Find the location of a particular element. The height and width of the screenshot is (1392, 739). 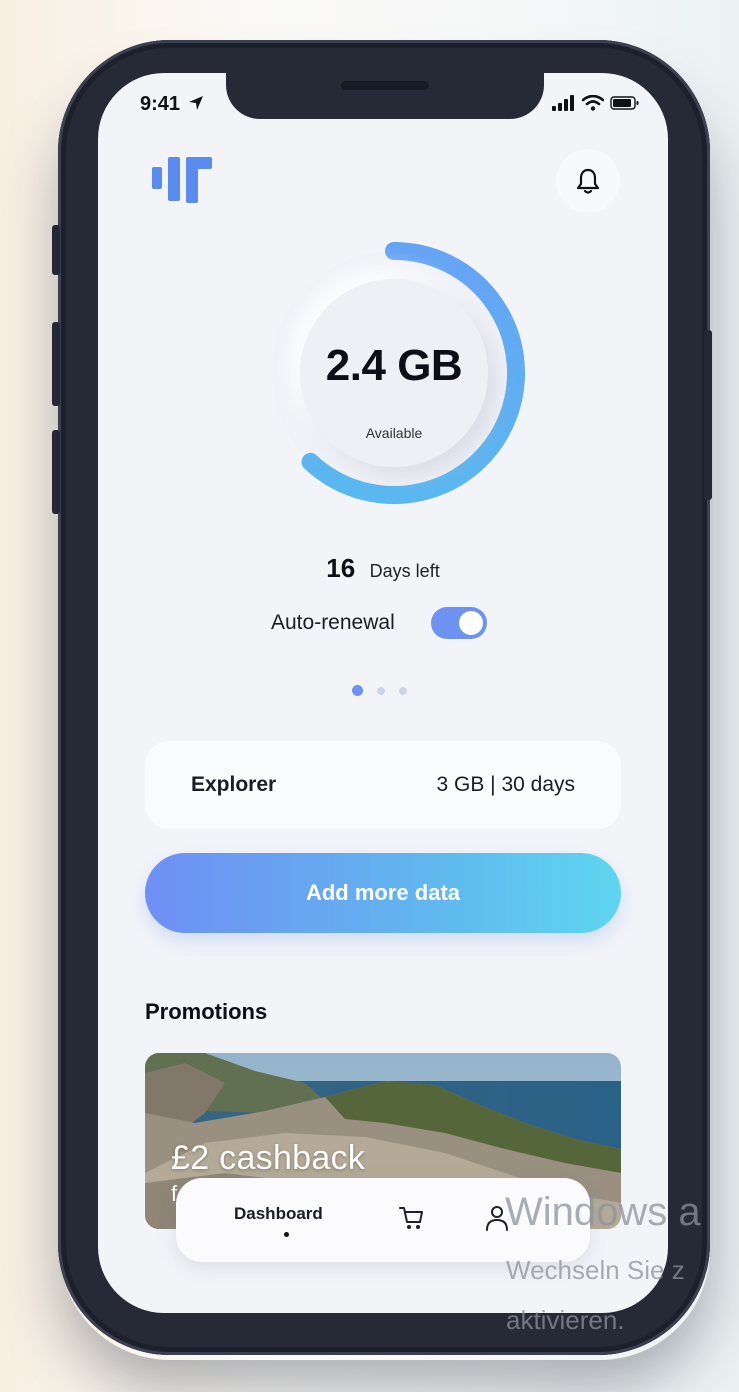

days-left-row: 16 Days left is located at coordinates (383, 568).